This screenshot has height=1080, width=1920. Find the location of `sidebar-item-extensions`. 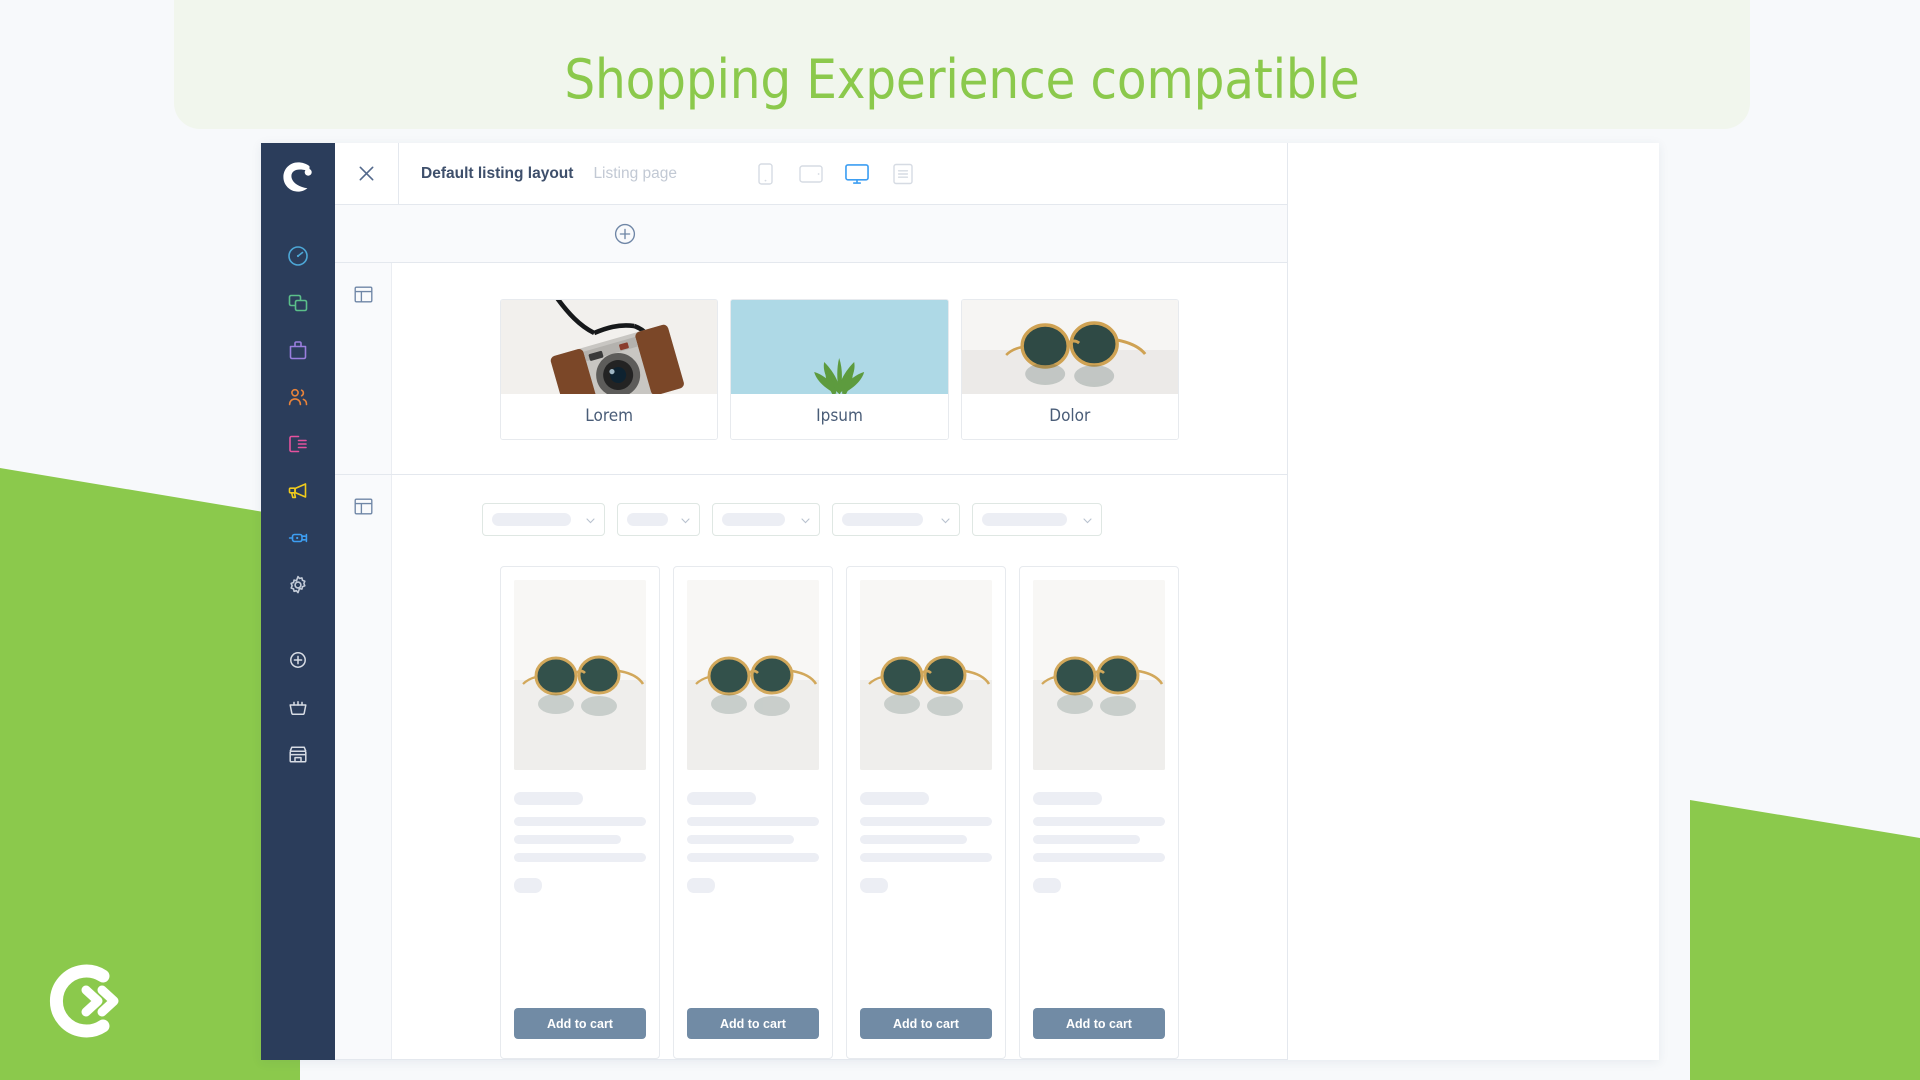

sidebar-item-extensions is located at coordinates (298, 538).